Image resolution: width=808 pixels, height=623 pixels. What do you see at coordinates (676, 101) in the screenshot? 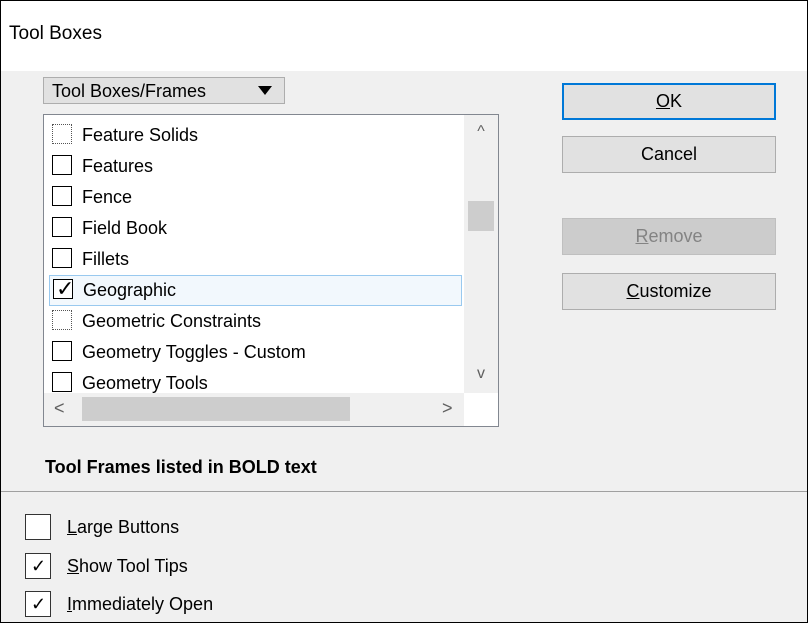
I see `ok-label: K` at bounding box center [676, 101].